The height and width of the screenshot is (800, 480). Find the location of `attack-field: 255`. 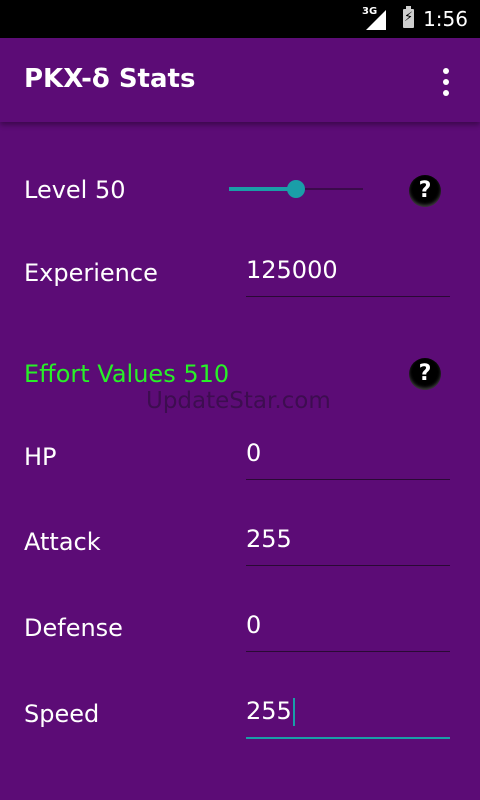

attack-field: 255 is located at coordinates (348, 543).